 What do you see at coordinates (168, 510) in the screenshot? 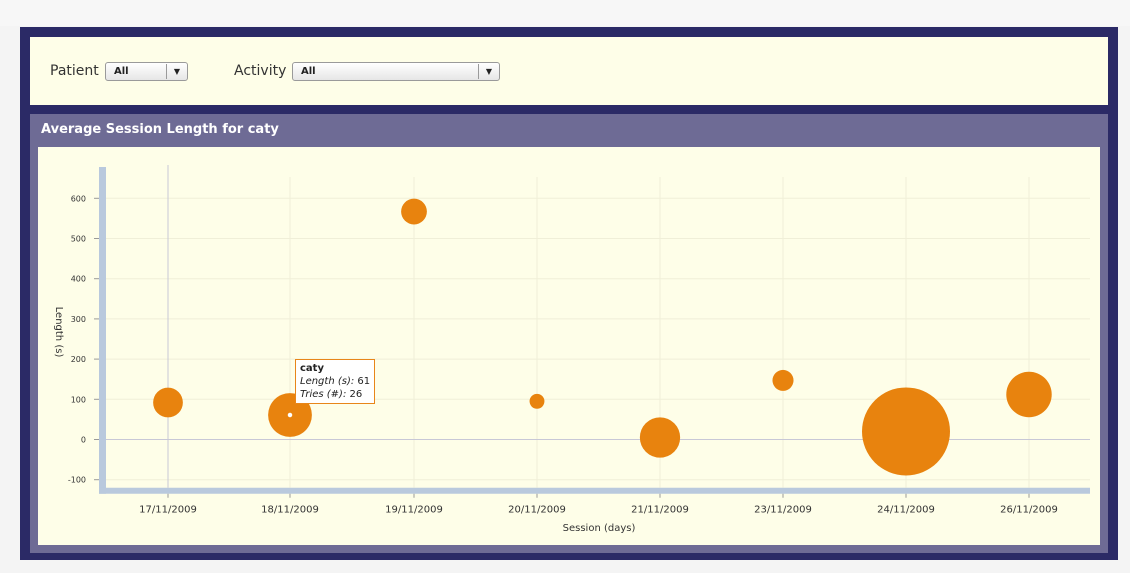
I see `x-tick-label: 17/11/2009` at bounding box center [168, 510].